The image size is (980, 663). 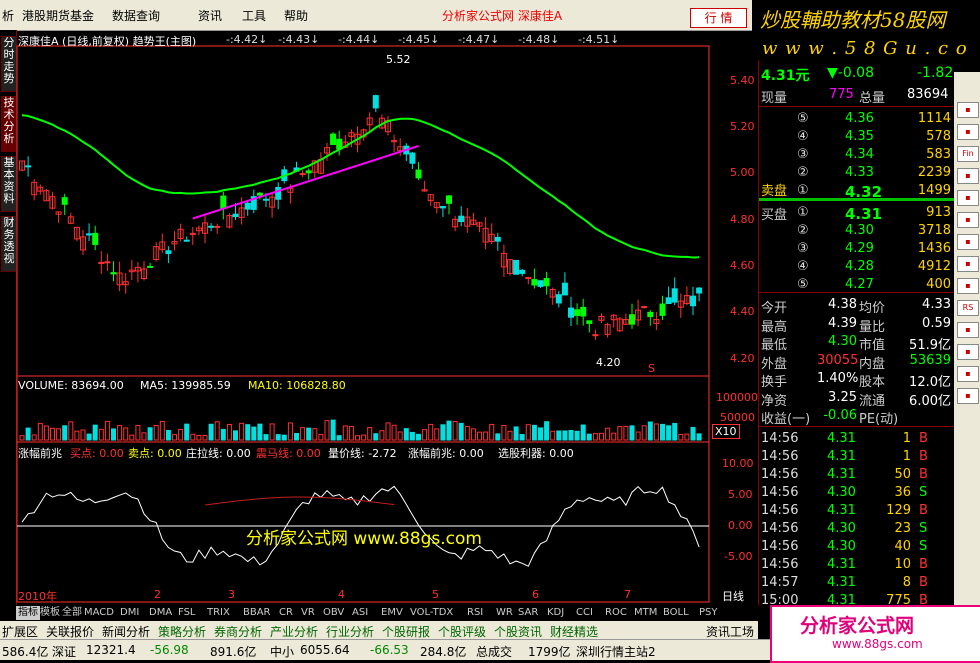 I want to click on indicator-tab: CCI, so click(x=584, y=613).